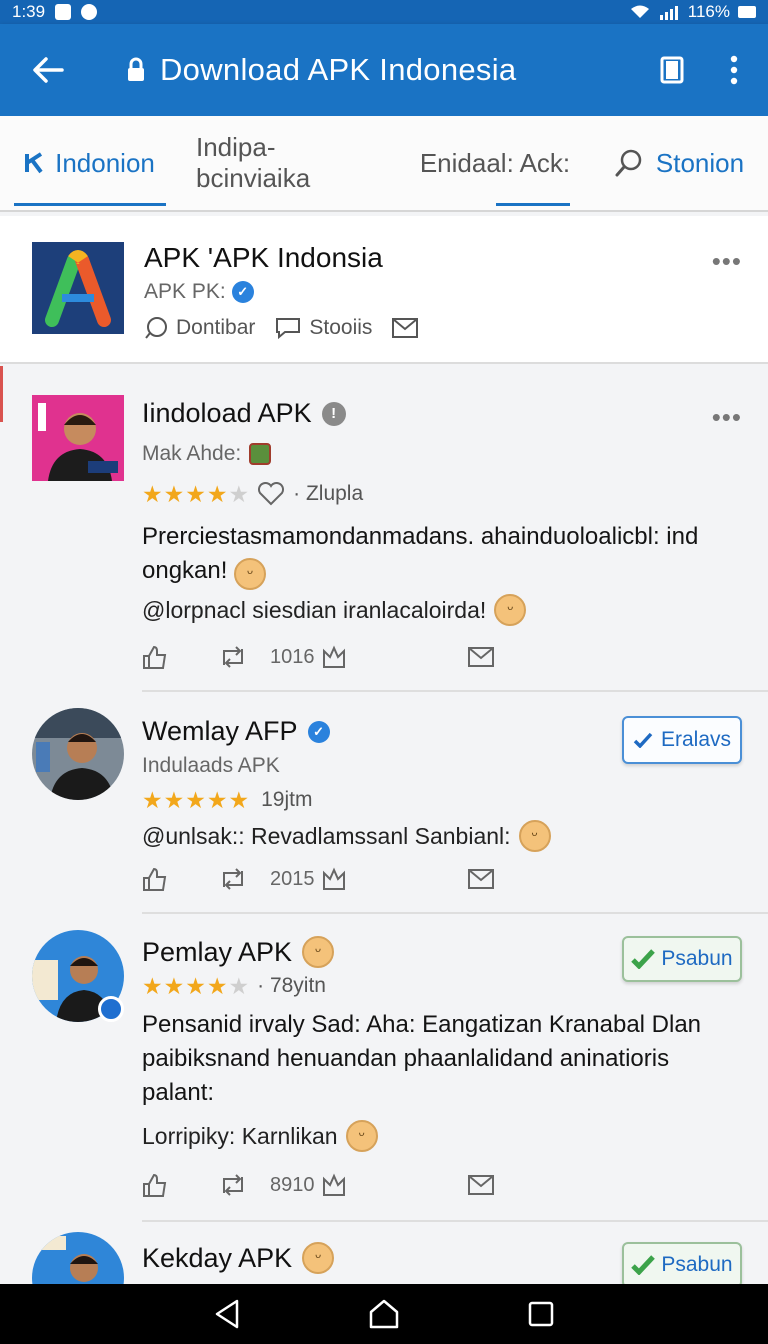 The image size is (768, 1344). I want to click on page-logo, so click(78, 288).